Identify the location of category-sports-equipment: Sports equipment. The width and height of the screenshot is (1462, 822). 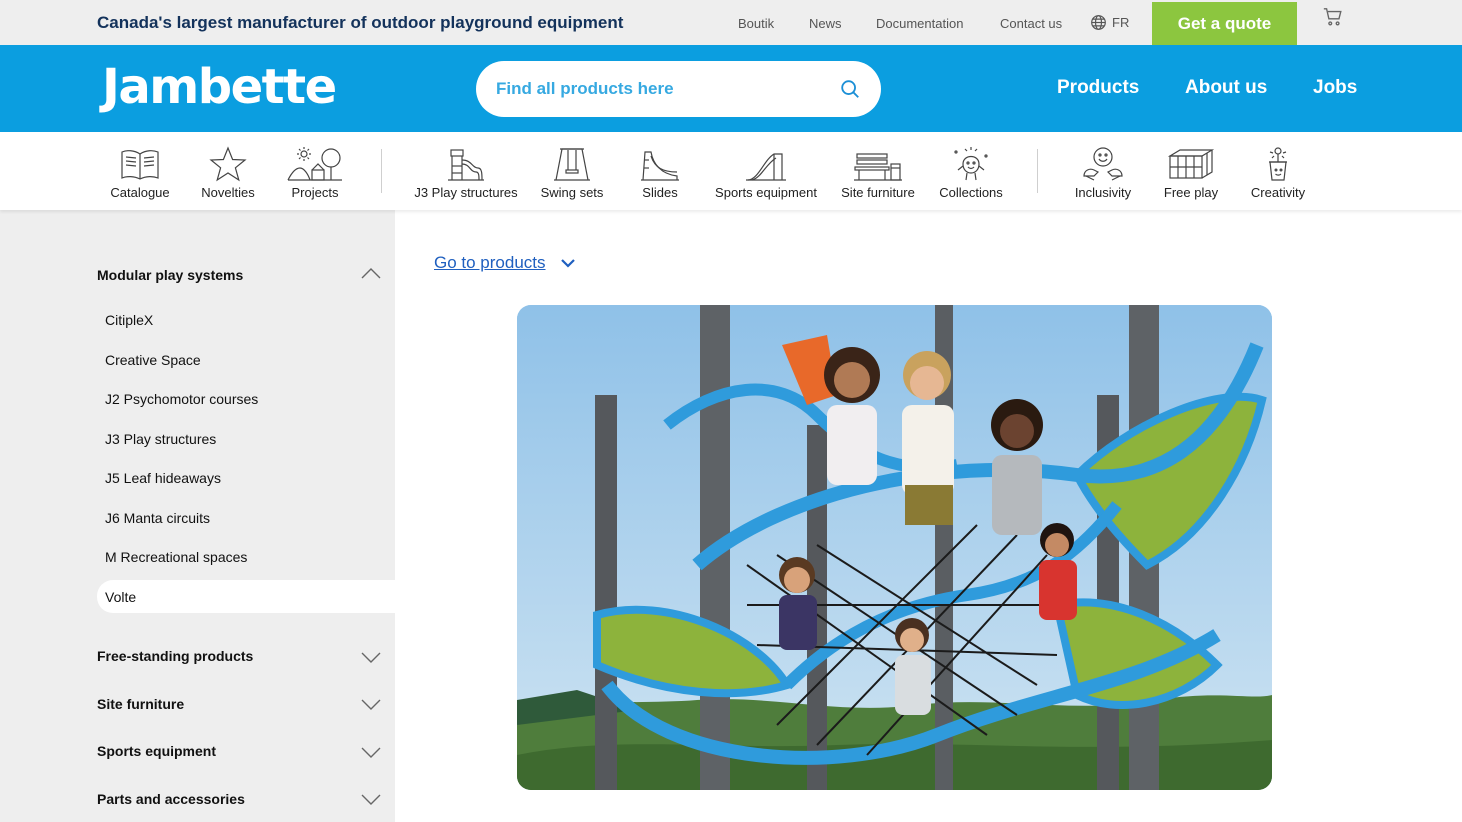
(766, 173).